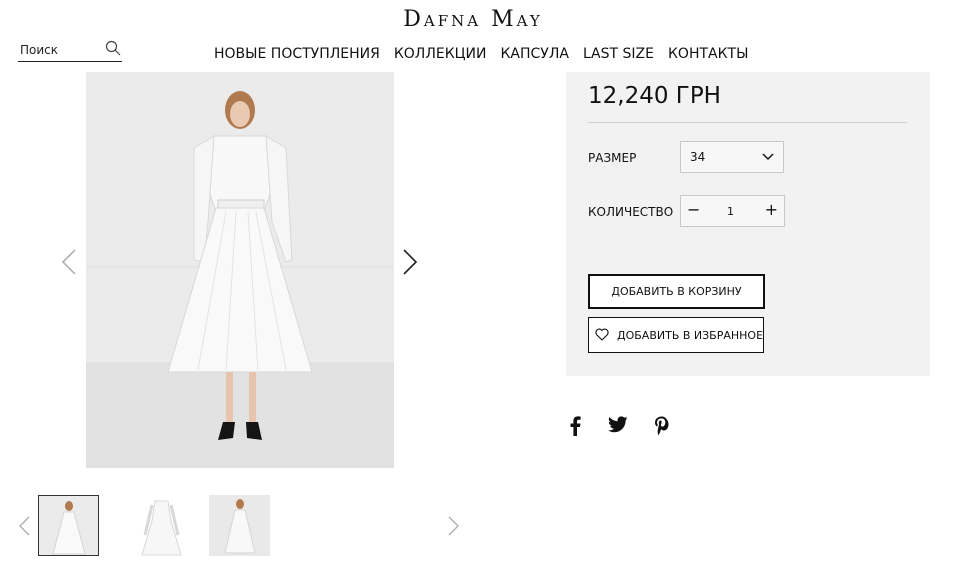 Image resolution: width=976 pixels, height=572 pixels. I want to click on heart-icon, so click(602, 334).